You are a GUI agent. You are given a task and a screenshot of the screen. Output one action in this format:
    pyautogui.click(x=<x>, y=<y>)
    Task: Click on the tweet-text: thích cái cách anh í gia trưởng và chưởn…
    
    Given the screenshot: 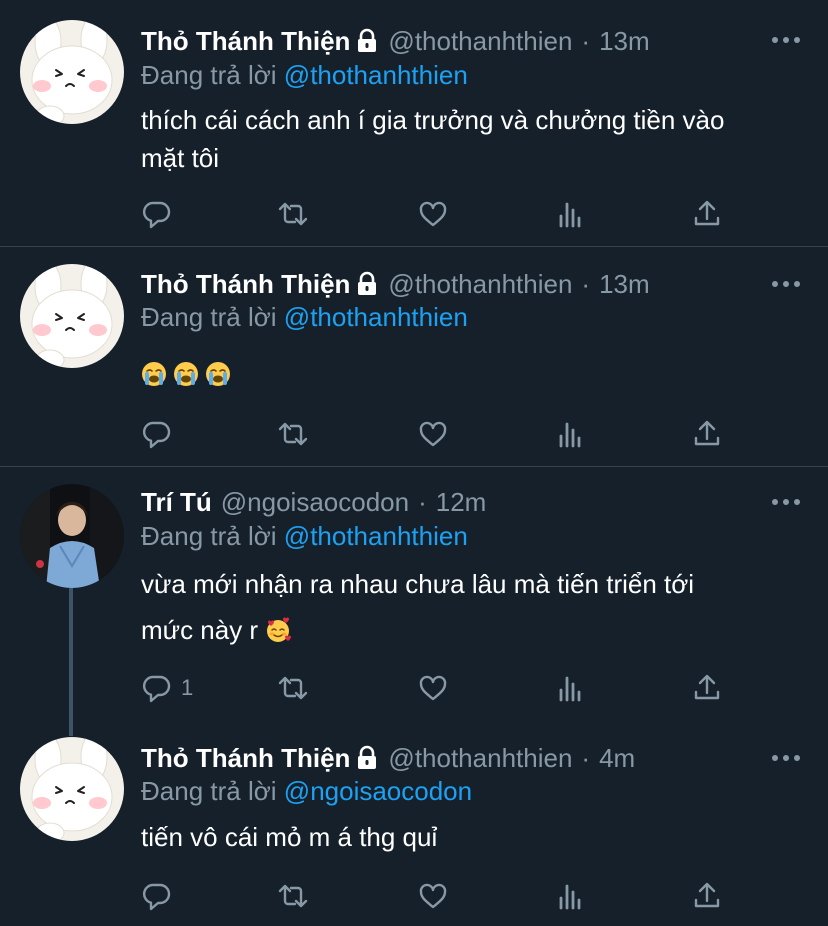 What is the action you would take?
    pyautogui.click(x=471, y=139)
    